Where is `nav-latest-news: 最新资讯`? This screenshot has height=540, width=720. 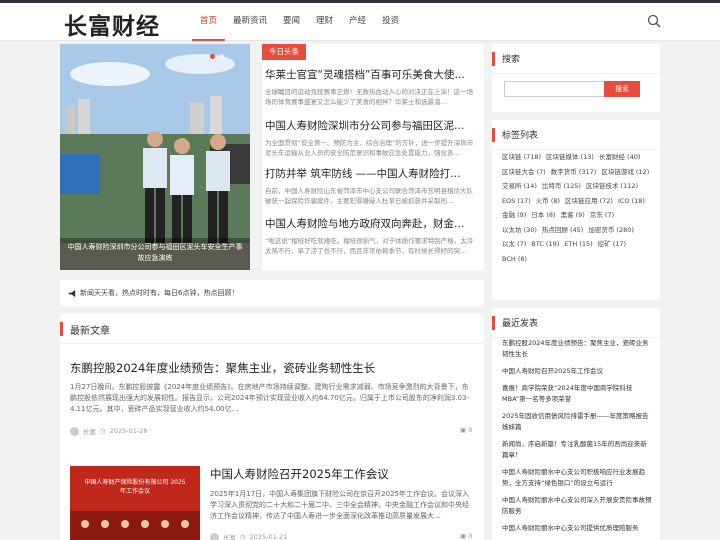 nav-latest-news: 最新资讯 is located at coordinates (250, 22).